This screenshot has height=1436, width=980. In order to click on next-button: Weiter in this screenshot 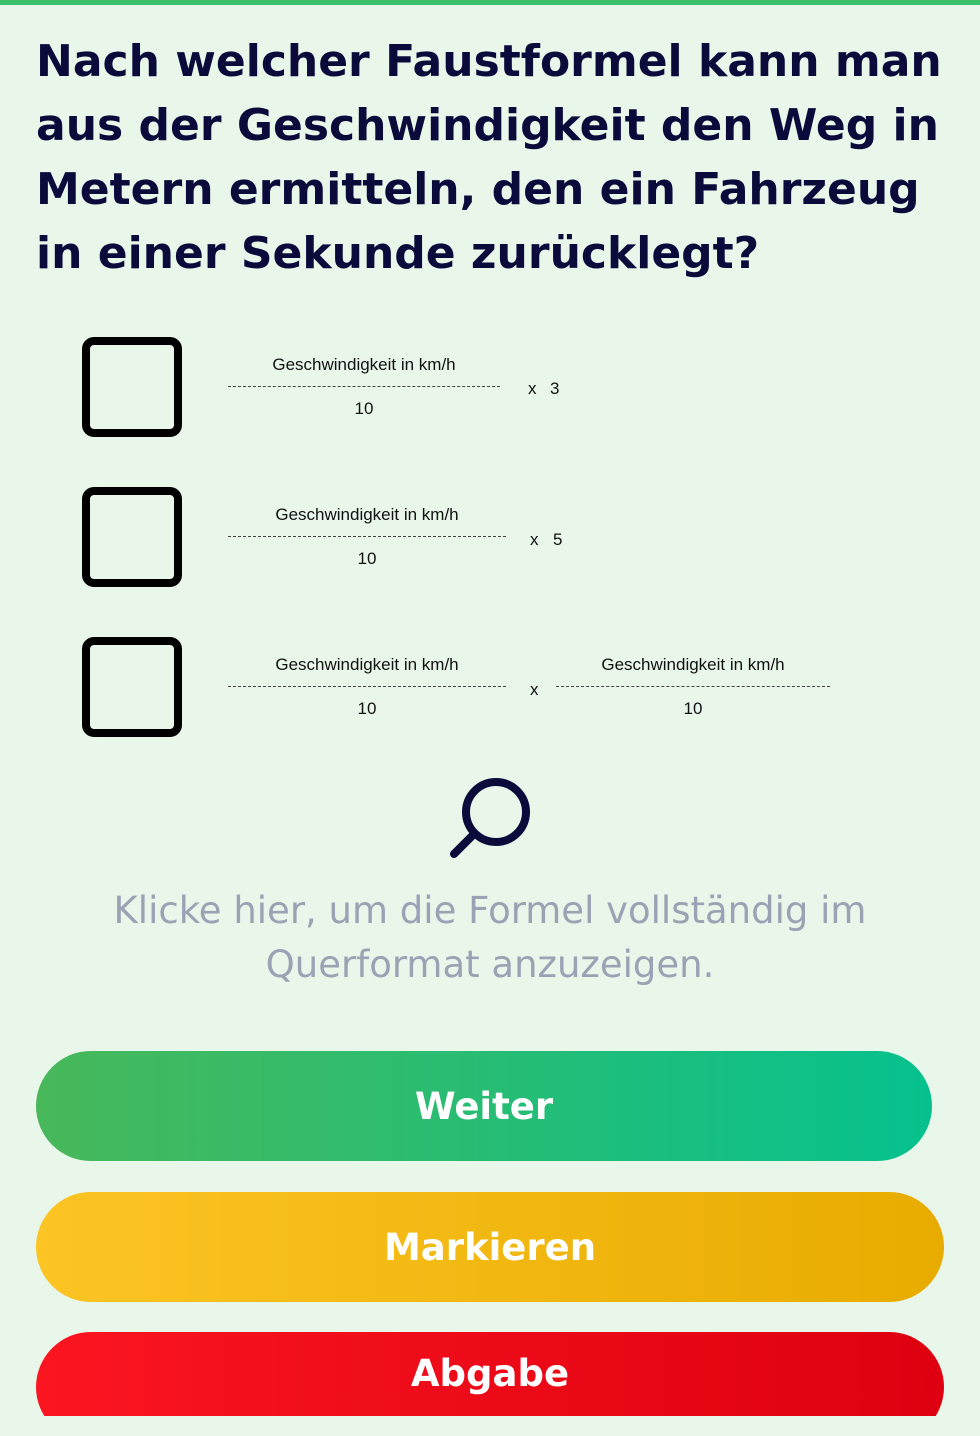, I will do `click(484, 1106)`.